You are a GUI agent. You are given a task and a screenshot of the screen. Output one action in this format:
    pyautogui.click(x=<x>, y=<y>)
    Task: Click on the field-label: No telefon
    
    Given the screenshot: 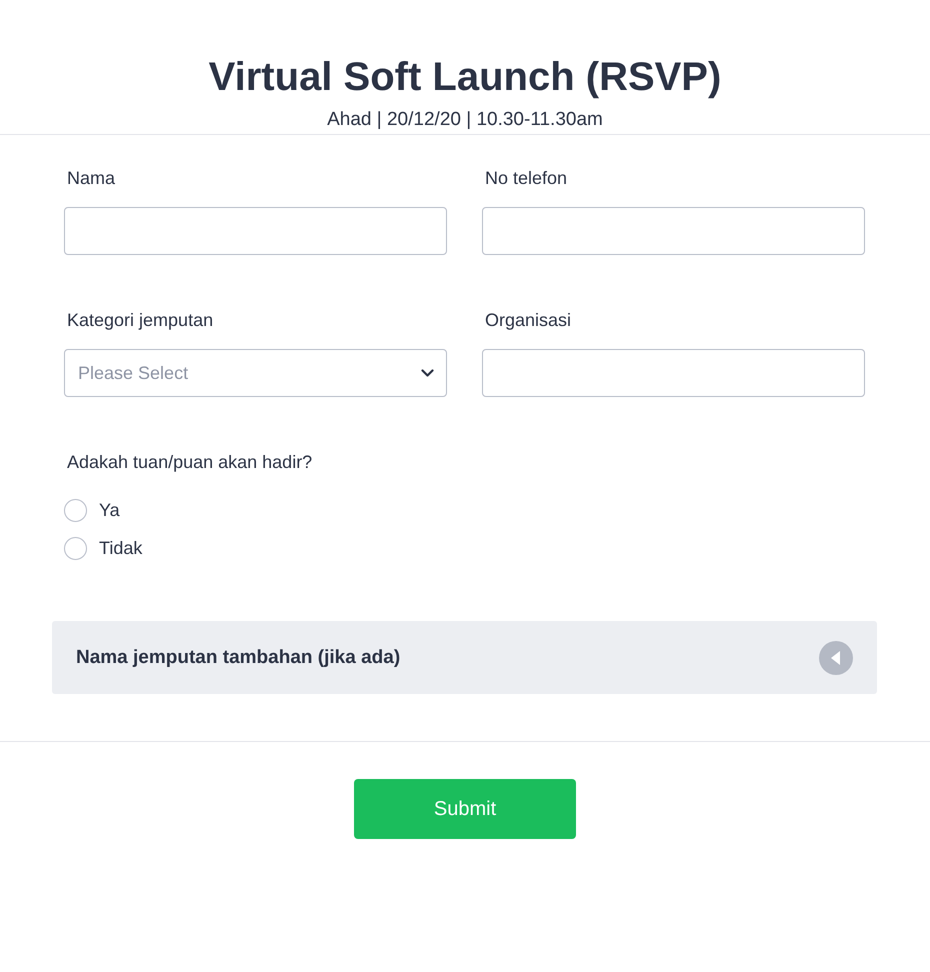 What is the action you would take?
    pyautogui.click(x=526, y=178)
    